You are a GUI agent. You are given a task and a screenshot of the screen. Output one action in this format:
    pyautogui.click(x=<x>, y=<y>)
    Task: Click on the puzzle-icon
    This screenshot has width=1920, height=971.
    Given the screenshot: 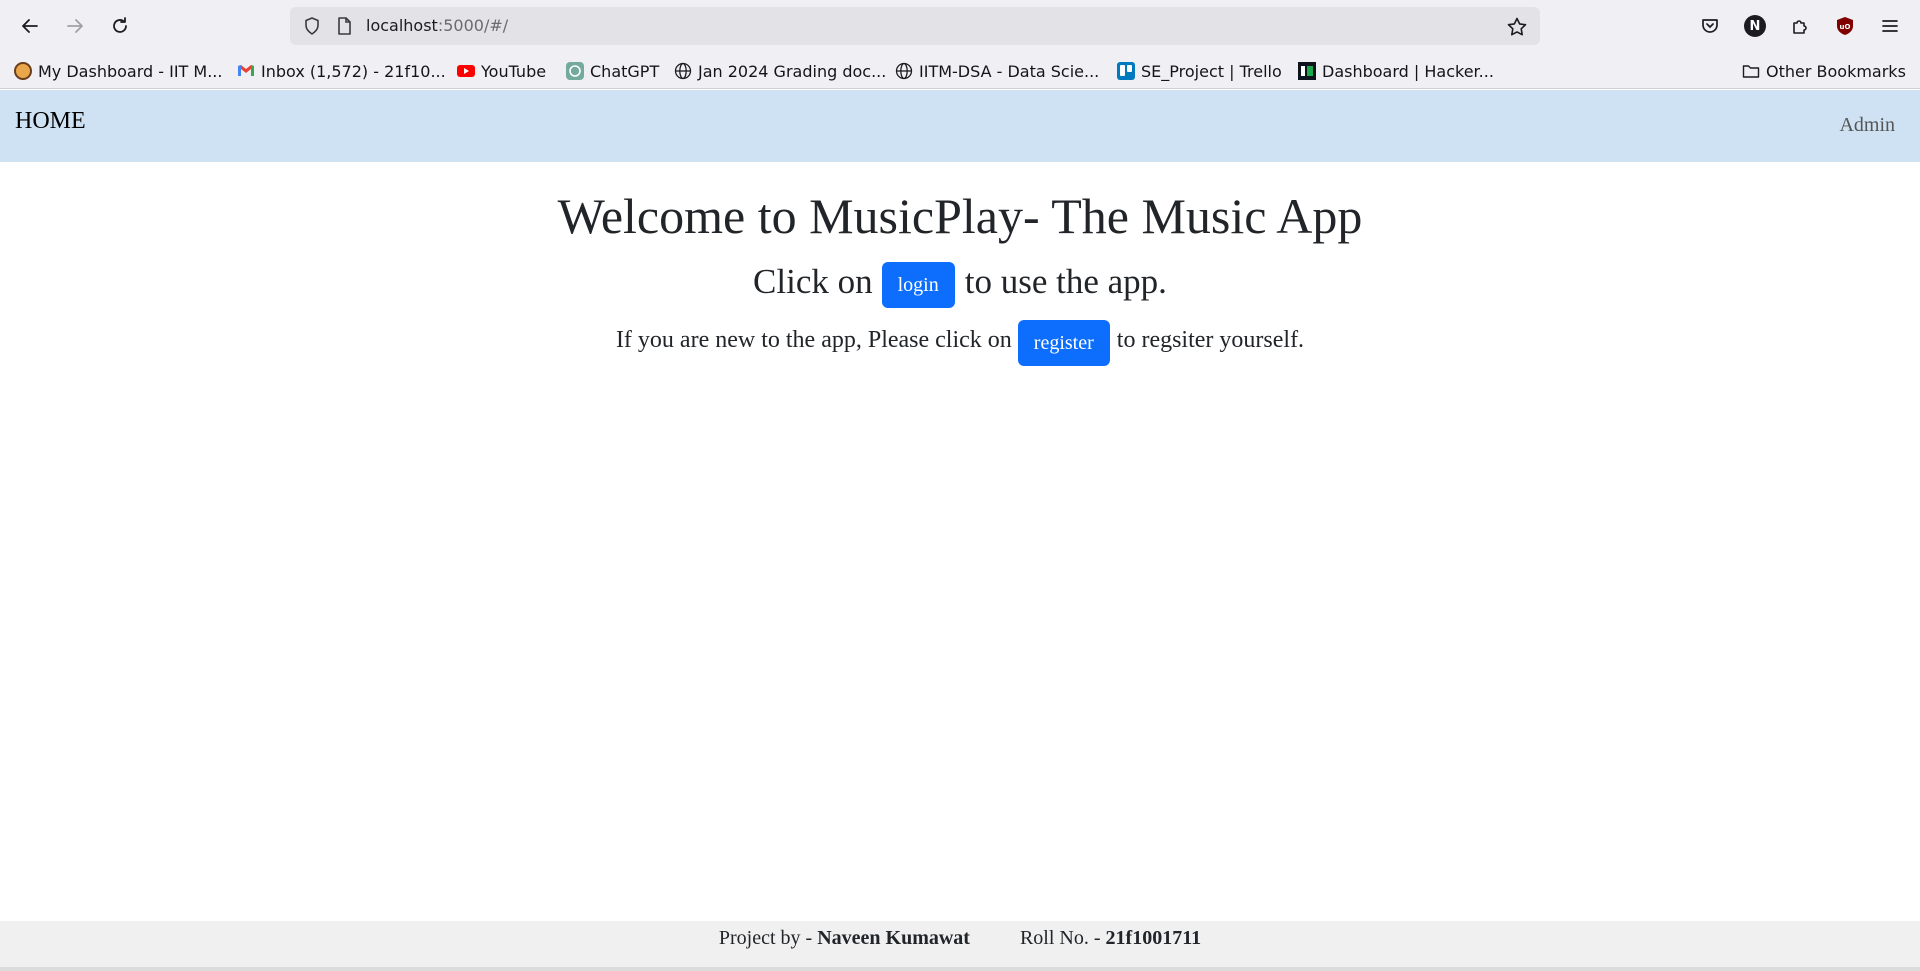 What is the action you would take?
    pyautogui.click(x=1800, y=27)
    